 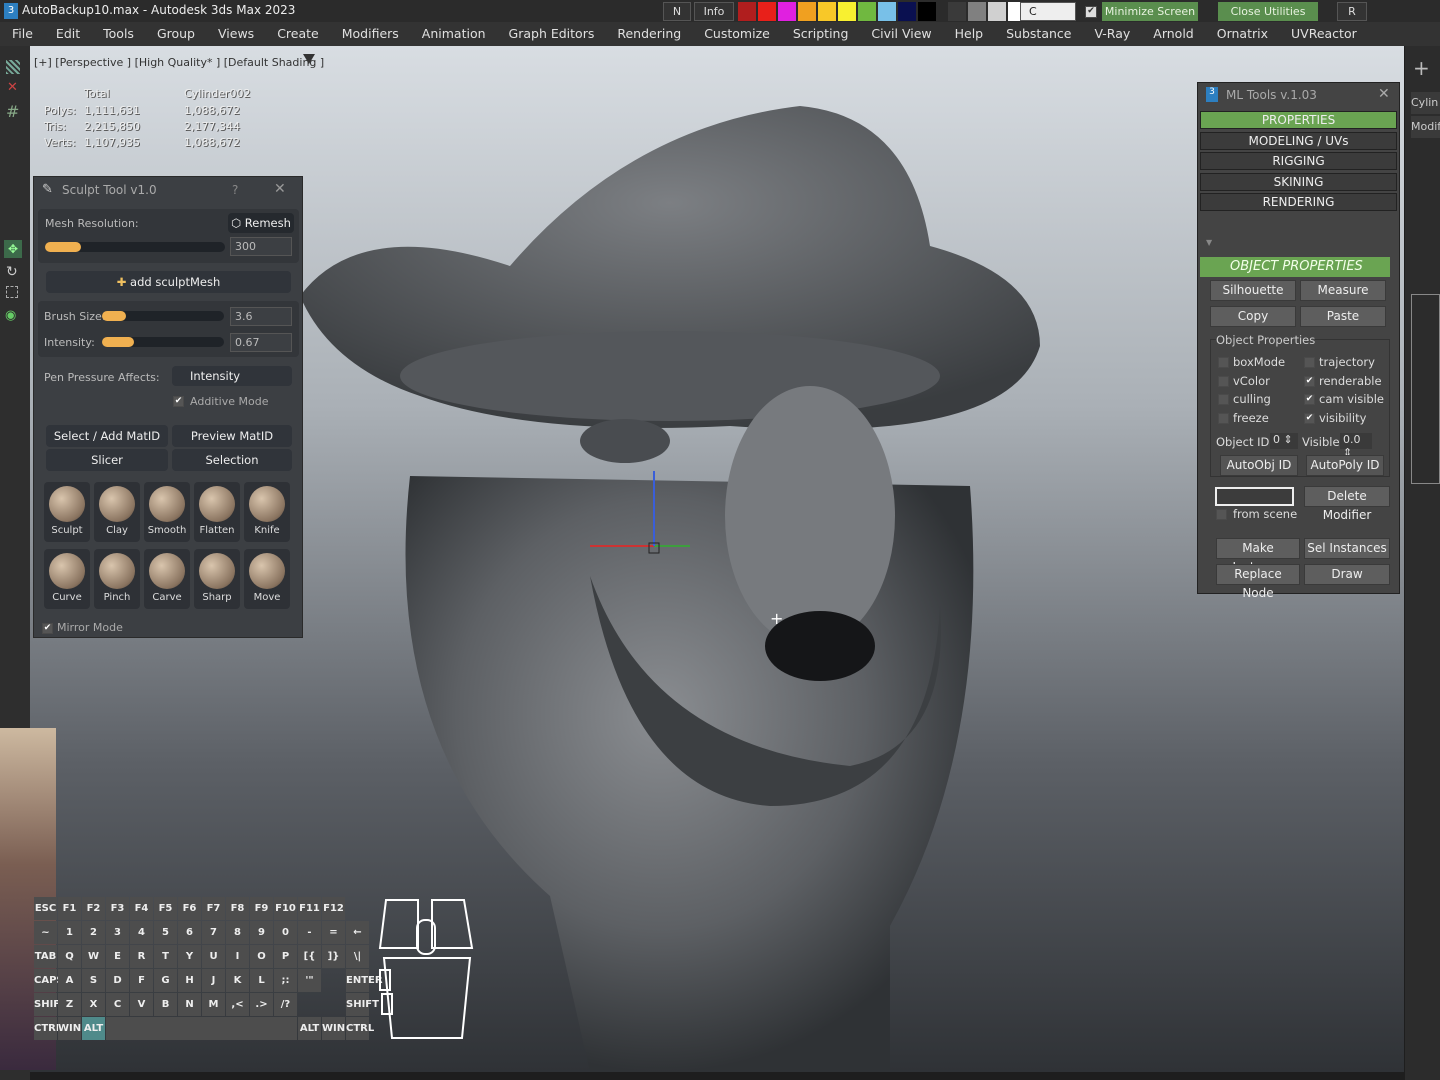 I want to click on key-0: 0, so click(x=285, y=932).